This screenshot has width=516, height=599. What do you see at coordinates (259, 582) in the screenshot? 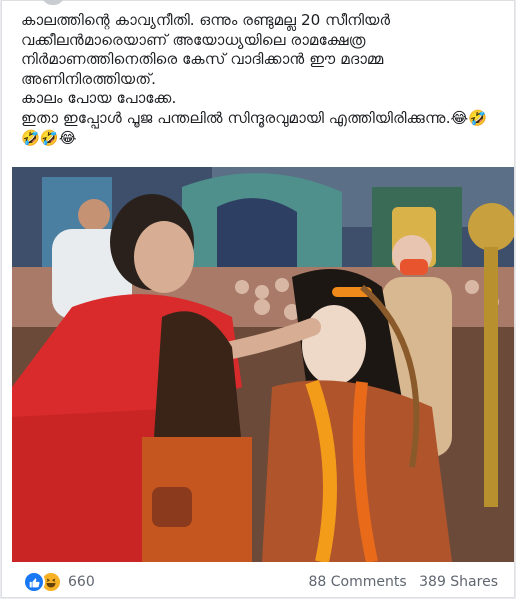
I see `post-footer: 660 88 Comments 389 Shares` at bounding box center [259, 582].